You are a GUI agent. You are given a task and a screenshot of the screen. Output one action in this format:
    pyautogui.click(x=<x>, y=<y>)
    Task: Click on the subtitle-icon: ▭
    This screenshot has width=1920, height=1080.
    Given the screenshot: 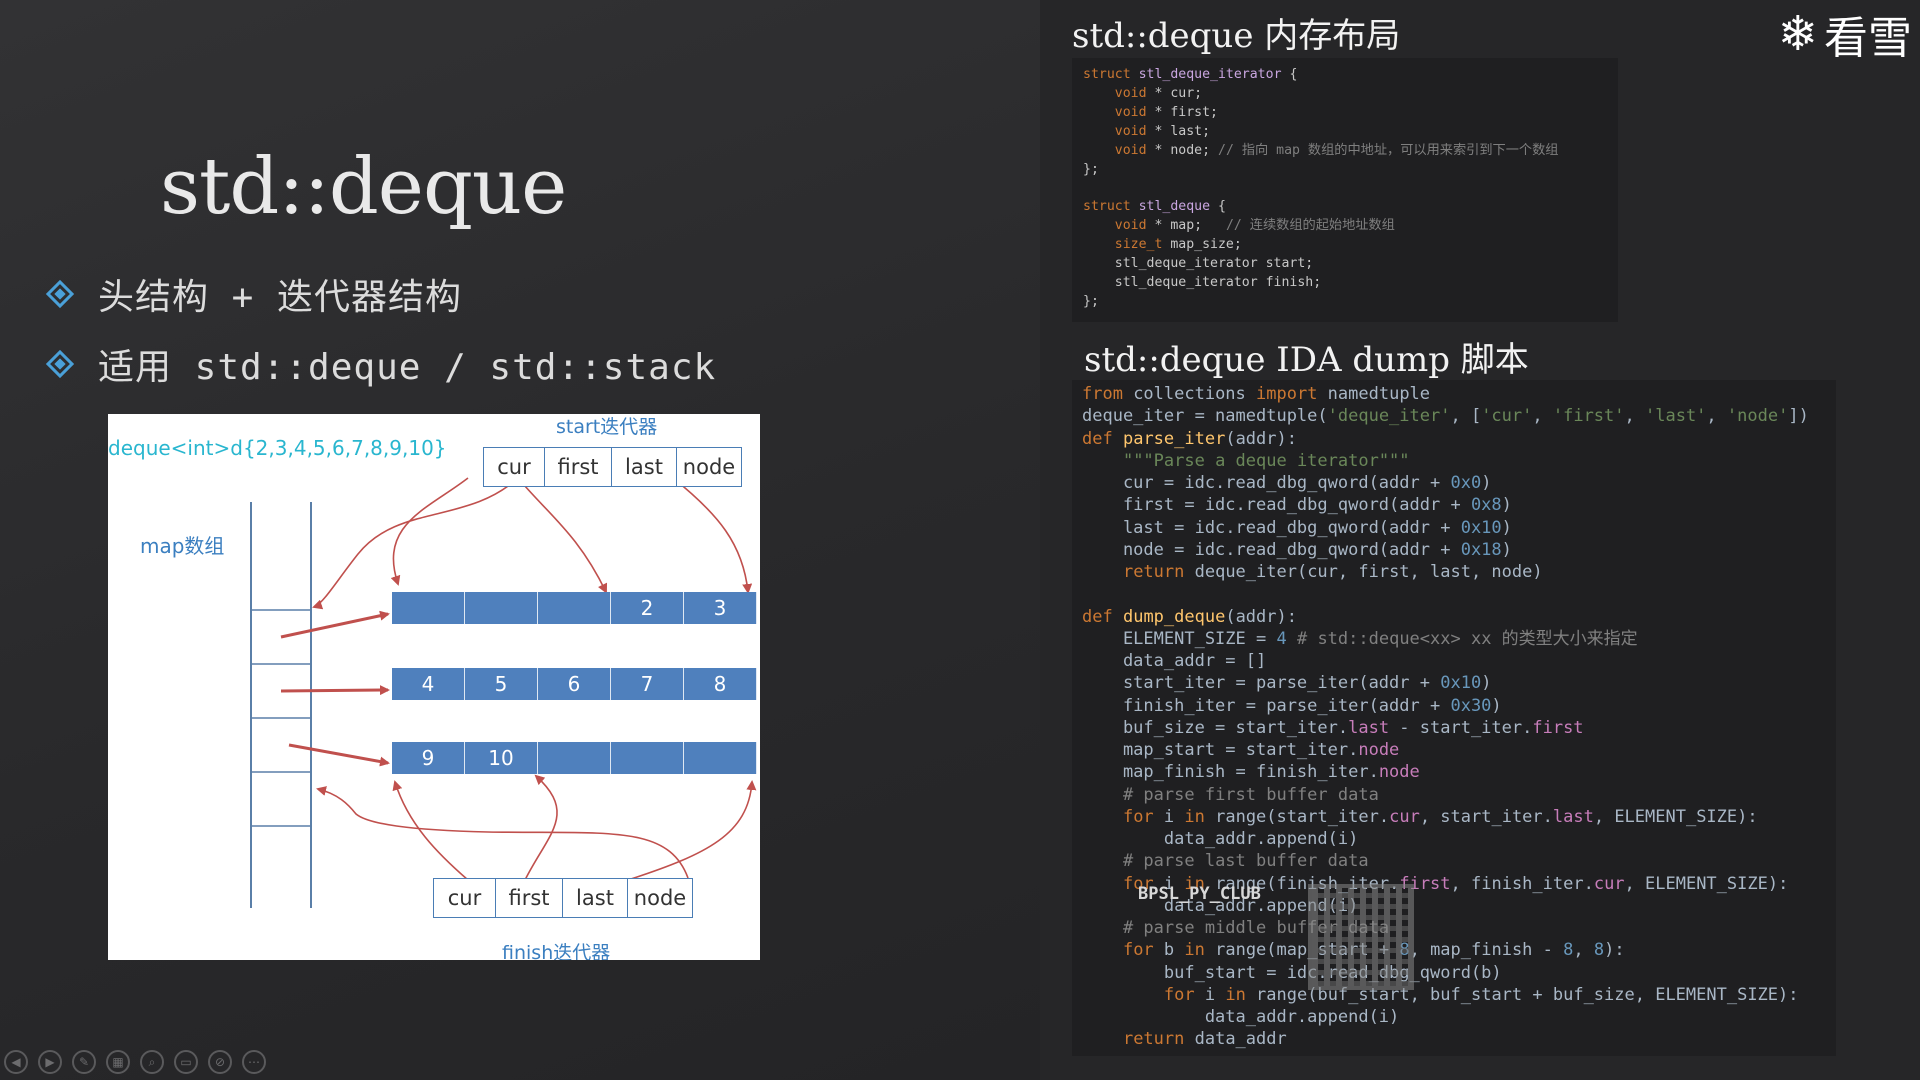 What is the action you would take?
    pyautogui.click(x=186, y=1062)
    